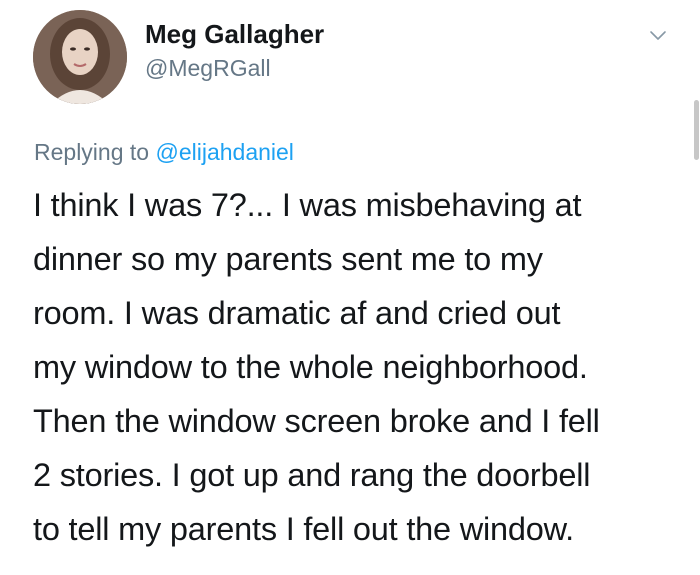 Image resolution: width=700 pixels, height=575 pixels. Describe the element at coordinates (288, 259) in the screenshot. I see `tweet-text-line: dinner so my parents sent me to my` at that location.